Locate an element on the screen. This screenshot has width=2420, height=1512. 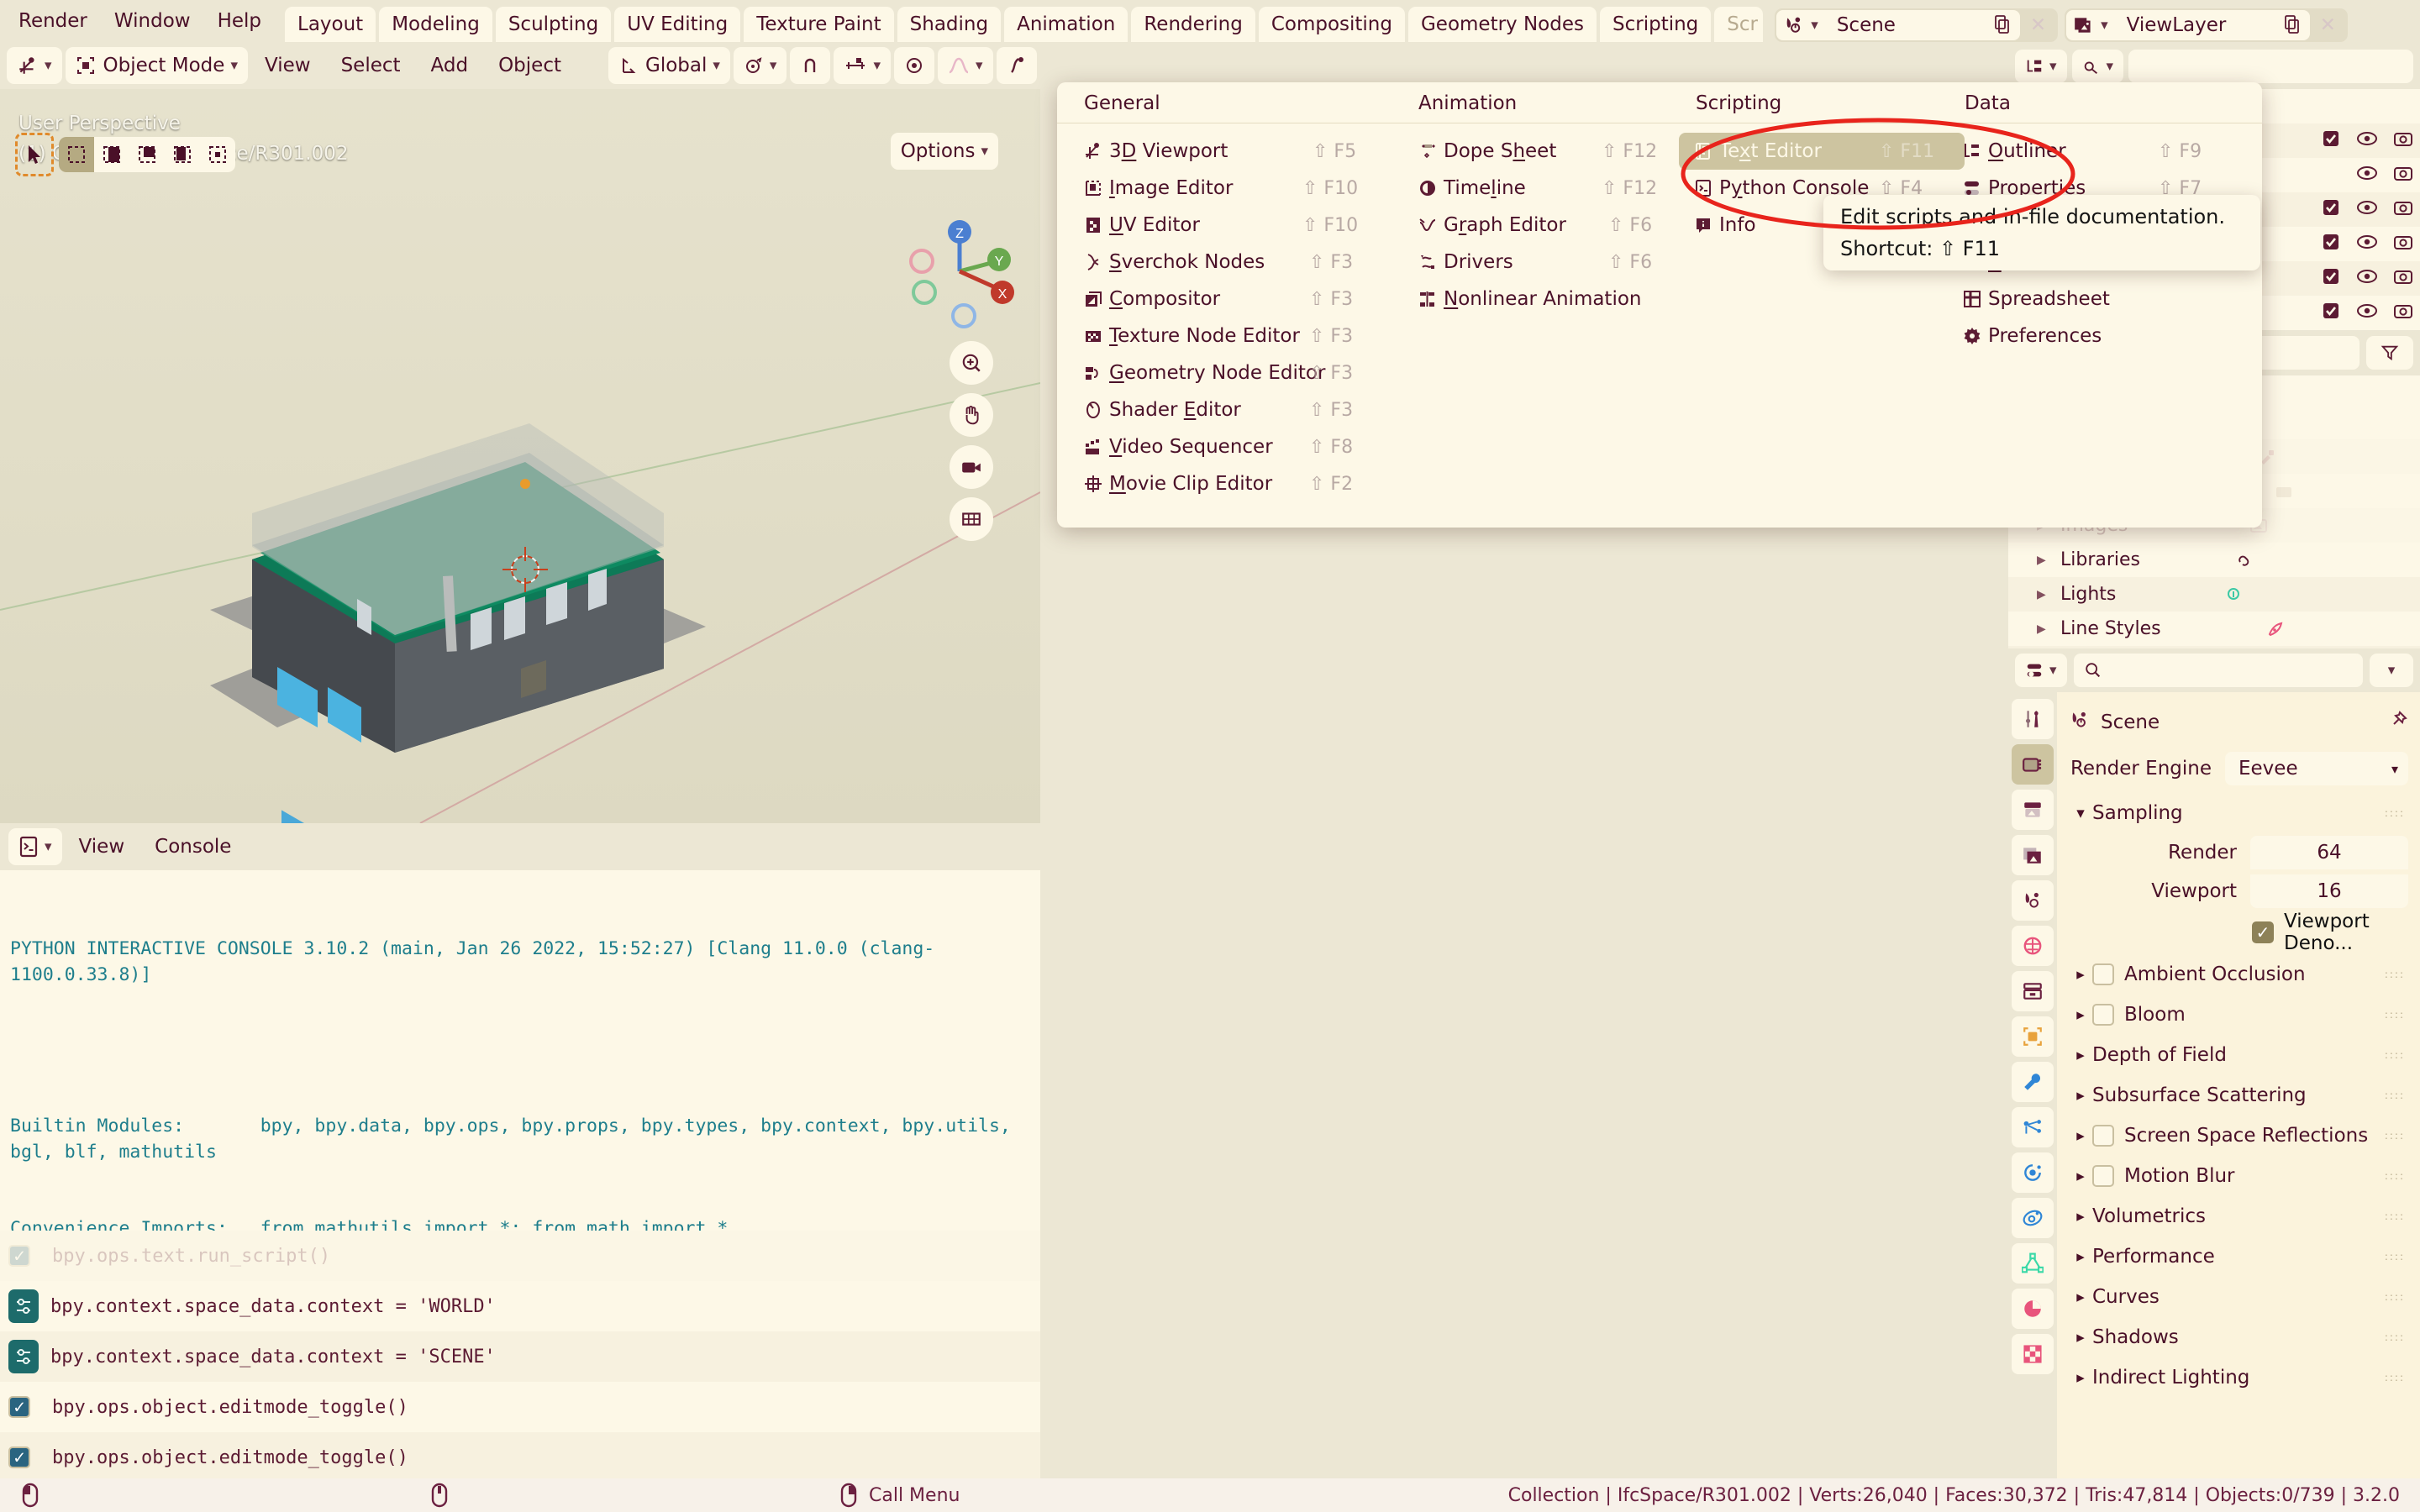
outliner-filter-button is located at coordinates (2270, 66).